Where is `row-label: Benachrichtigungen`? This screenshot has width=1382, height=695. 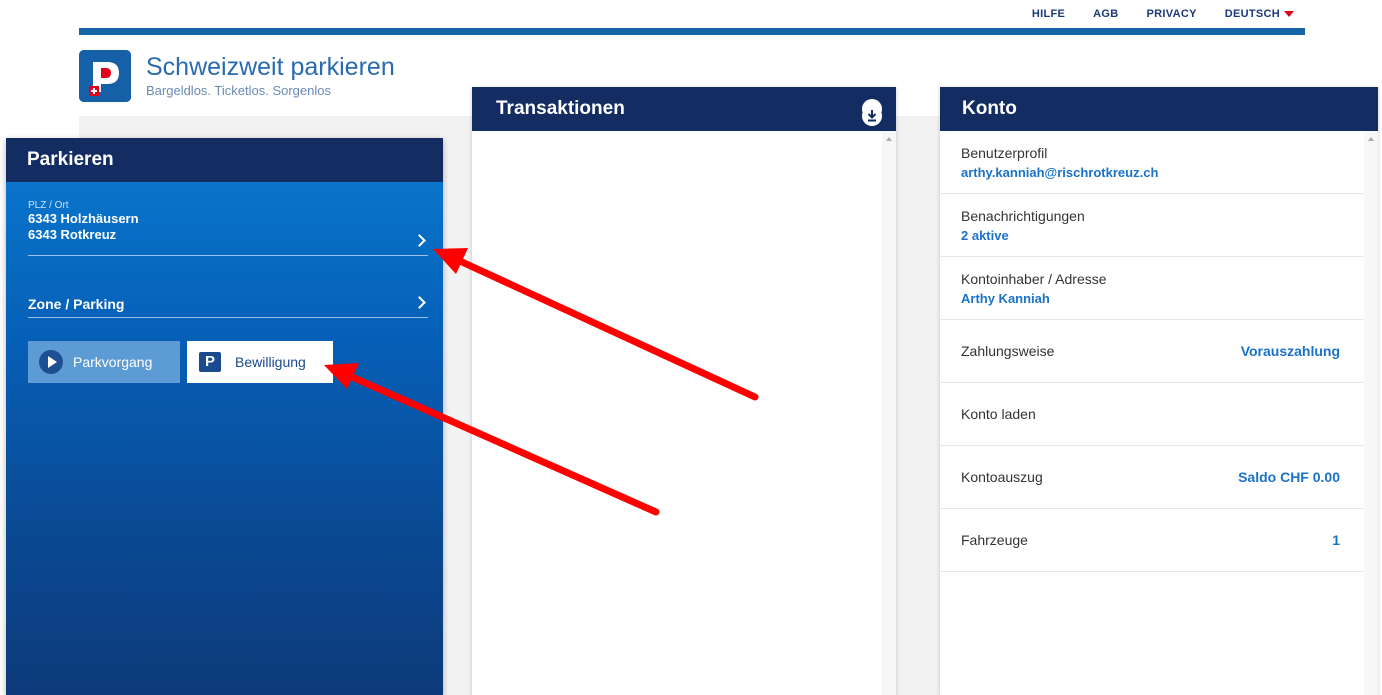
row-label: Benachrichtigungen is located at coordinates (1023, 215).